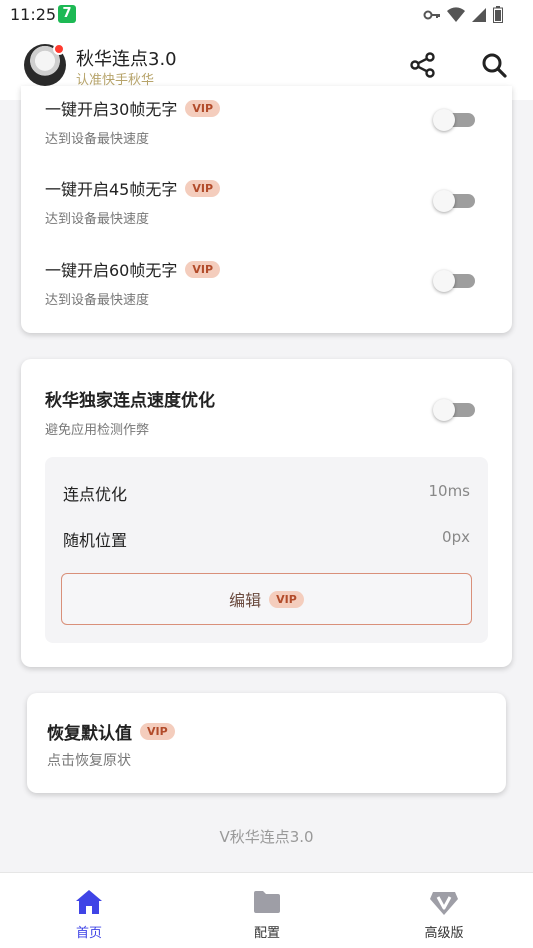 The width and height of the screenshot is (533, 948). What do you see at coordinates (111, 109) in the screenshot?
I see `fps-option-label: 一键开启30帧无字` at bounding box center [111, 109].